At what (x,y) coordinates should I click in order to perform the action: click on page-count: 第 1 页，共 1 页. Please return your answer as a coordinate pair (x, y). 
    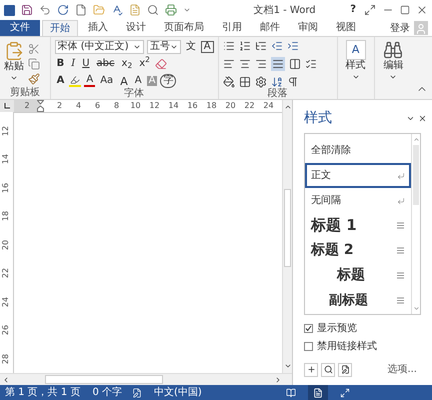
    Looking at the image, I should click on (42, 393).